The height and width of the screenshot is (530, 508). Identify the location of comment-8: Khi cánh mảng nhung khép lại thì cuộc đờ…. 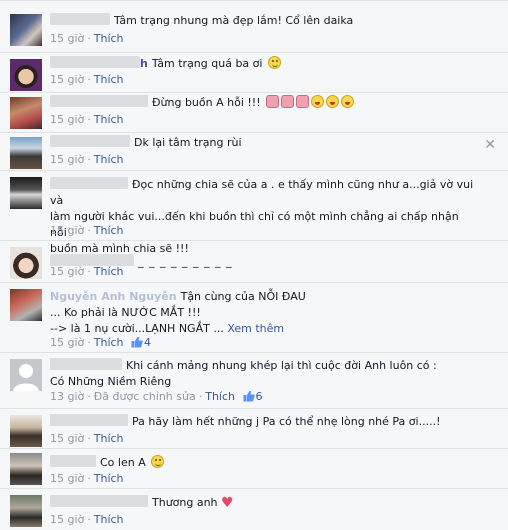
(254, 380).